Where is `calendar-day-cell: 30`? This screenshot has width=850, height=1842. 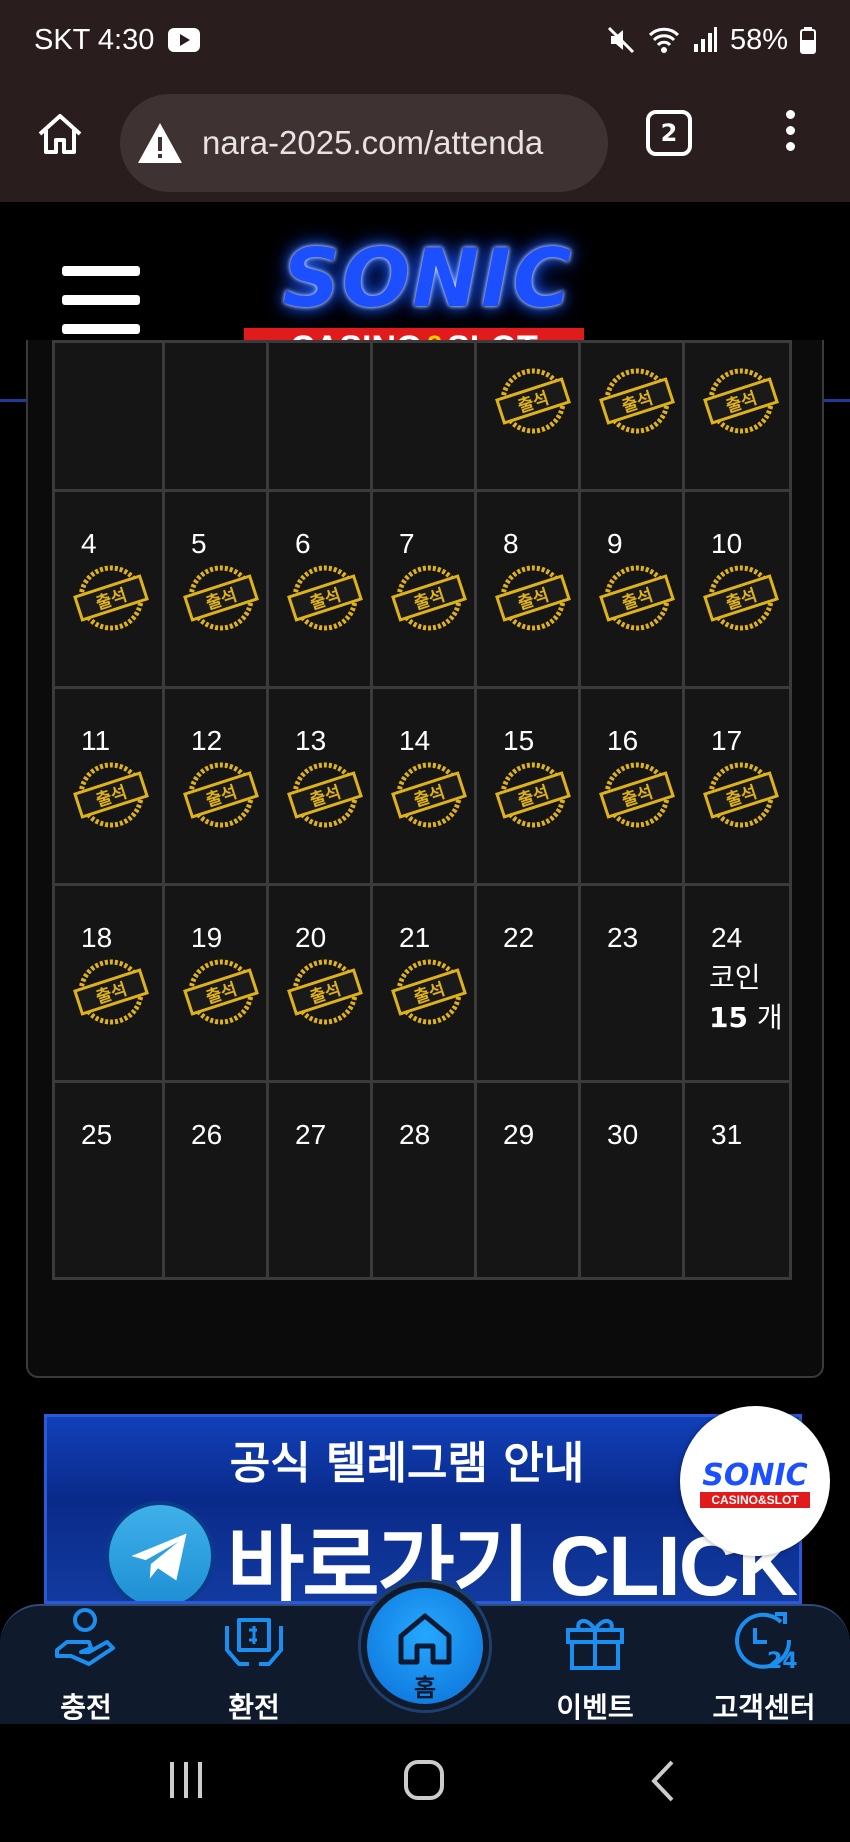
calendar-day-cell: 30 is located at coordinates (631, 1180).